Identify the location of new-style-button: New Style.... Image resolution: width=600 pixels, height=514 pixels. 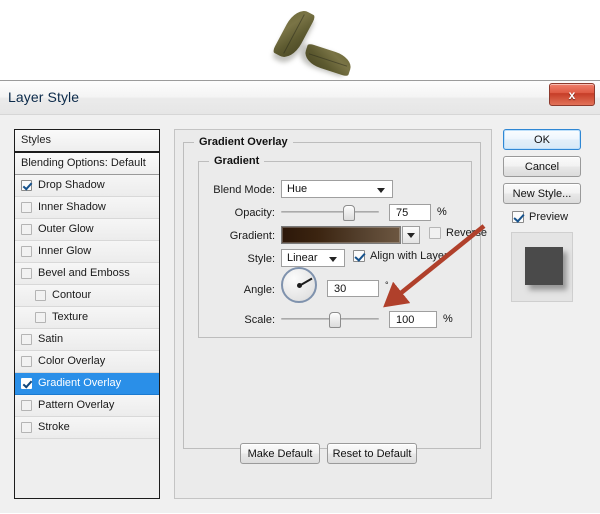
(542, 193).